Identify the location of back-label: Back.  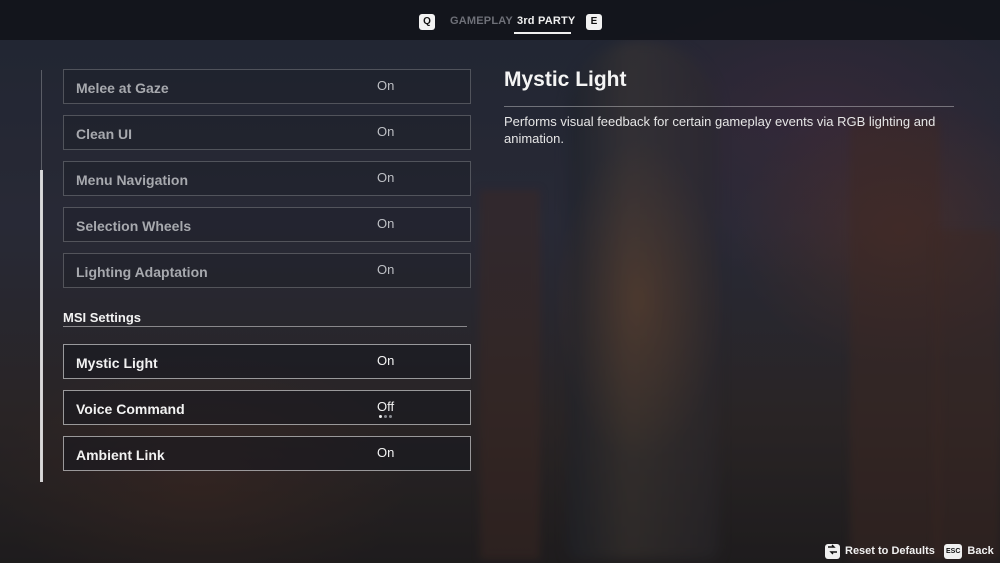
(980, 551).